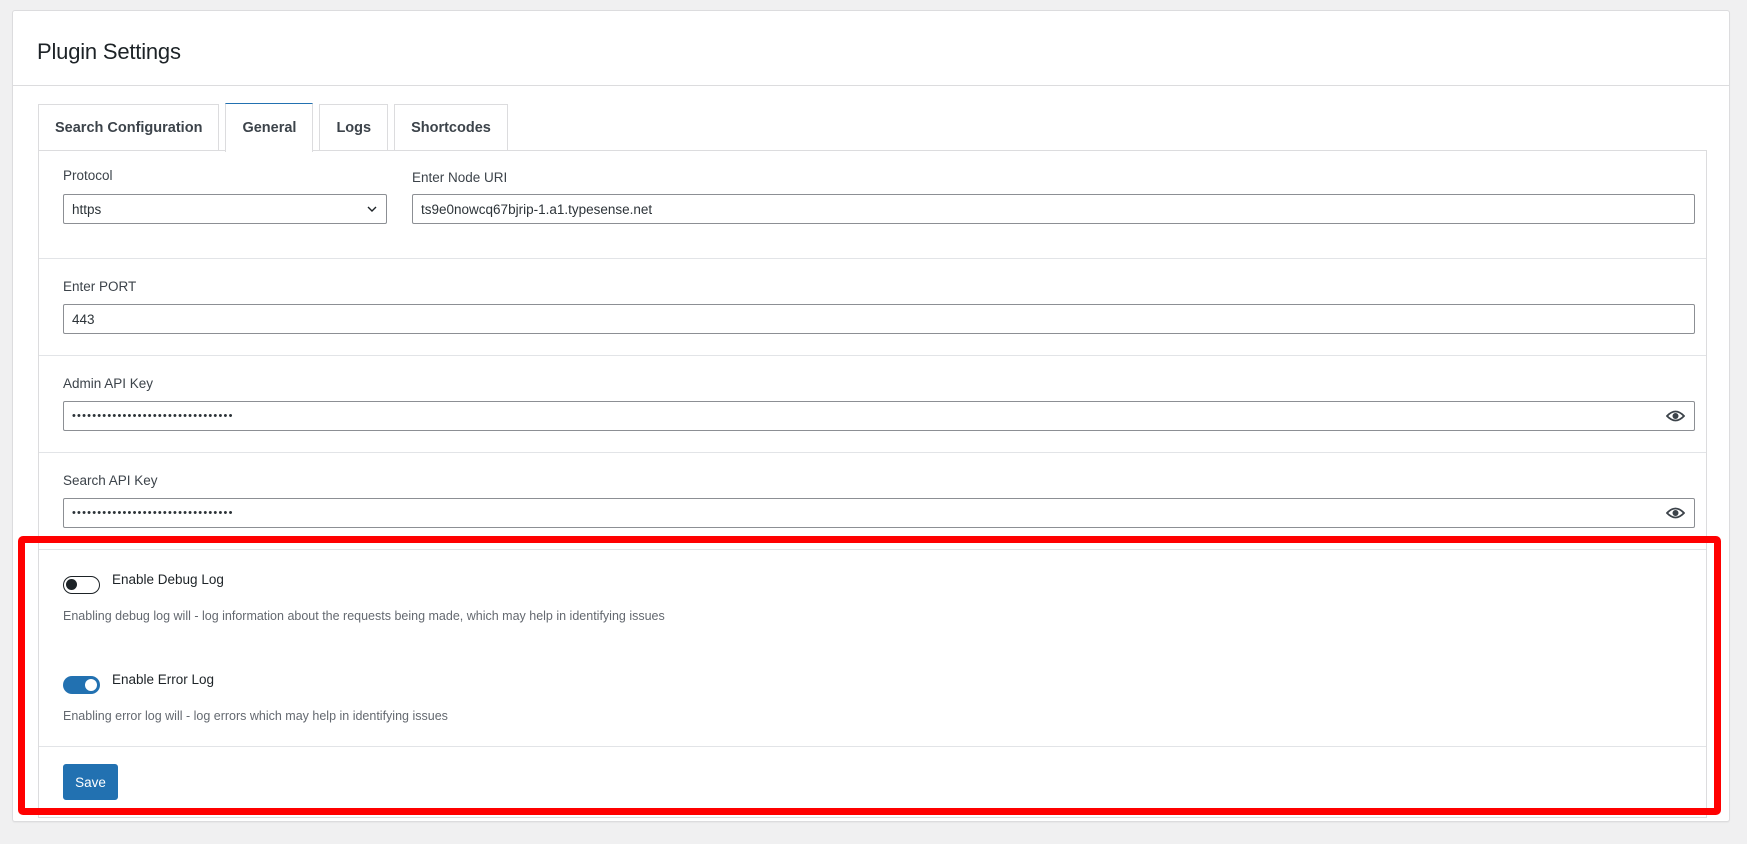 This screenshot has width=1747, height=844. I want to click on save-section: Save, so click(872, 782).